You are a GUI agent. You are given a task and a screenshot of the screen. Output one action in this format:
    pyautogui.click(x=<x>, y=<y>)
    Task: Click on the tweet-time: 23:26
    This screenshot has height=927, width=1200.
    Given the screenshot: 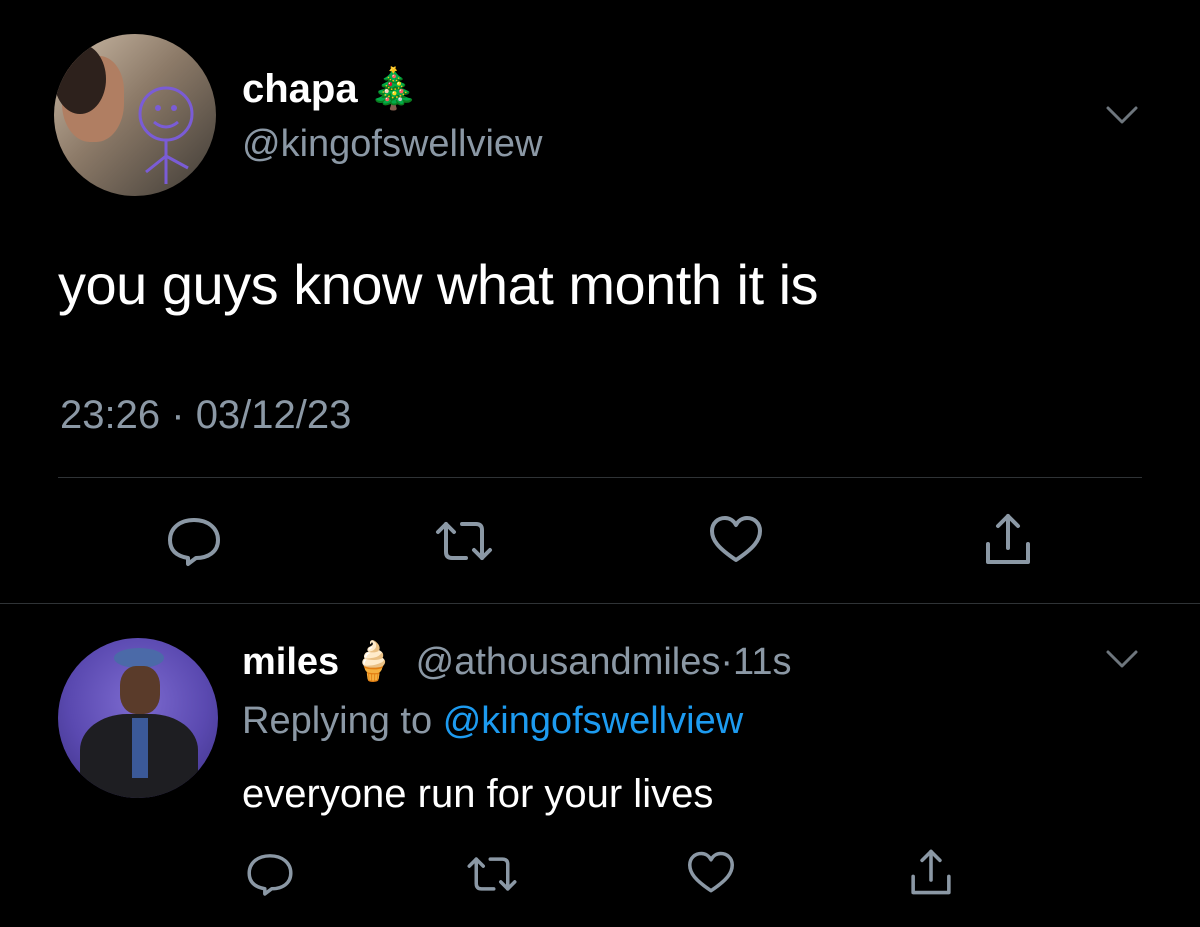 What is the action you would take?
    pyautogui.click(x=110, y=415)
    